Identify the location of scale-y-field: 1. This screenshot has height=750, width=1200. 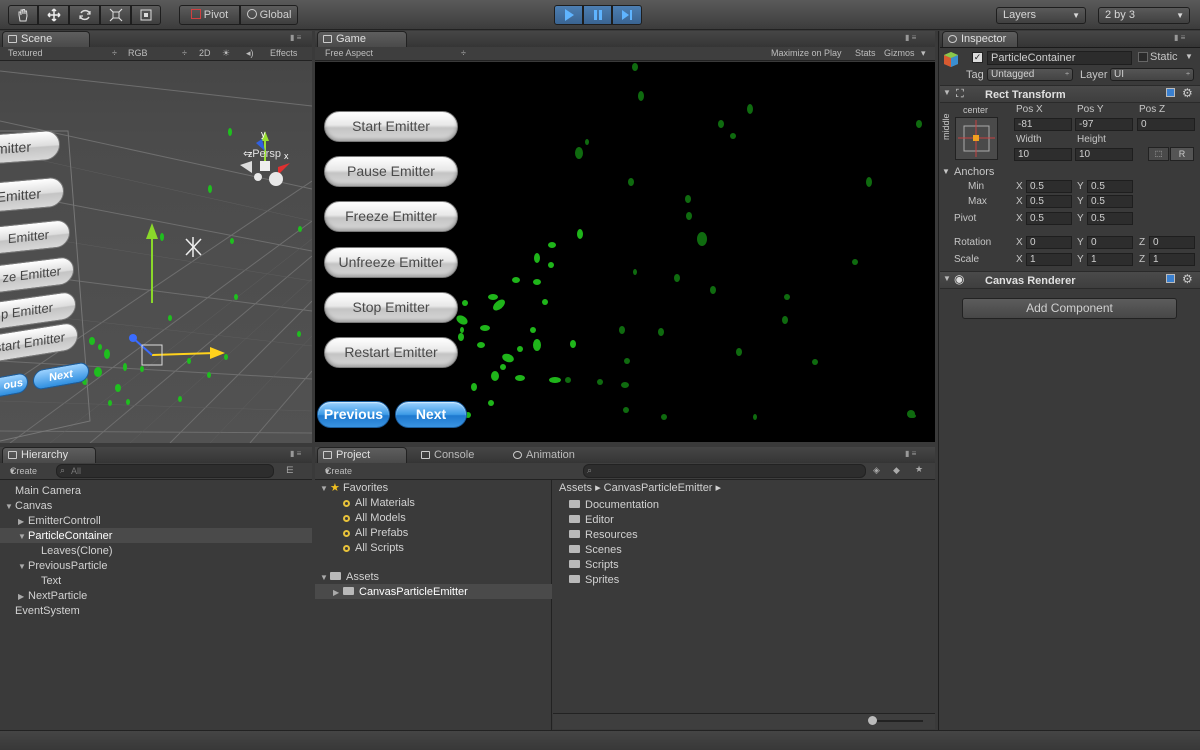
(1110, 259).